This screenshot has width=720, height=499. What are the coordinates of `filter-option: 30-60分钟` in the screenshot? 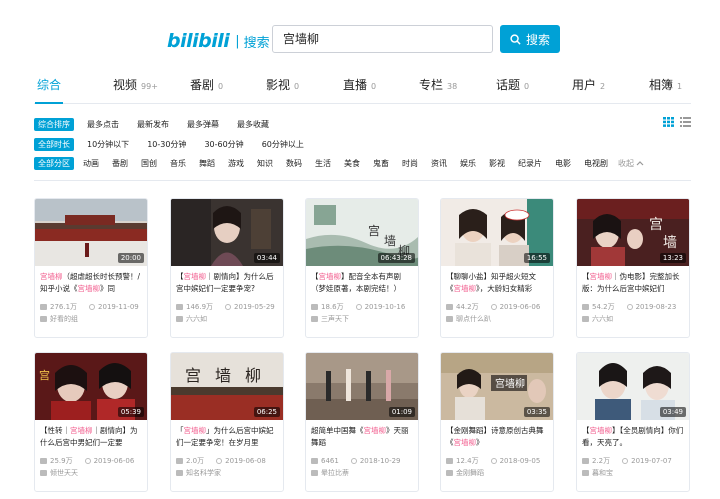 It's located at (223, 144).